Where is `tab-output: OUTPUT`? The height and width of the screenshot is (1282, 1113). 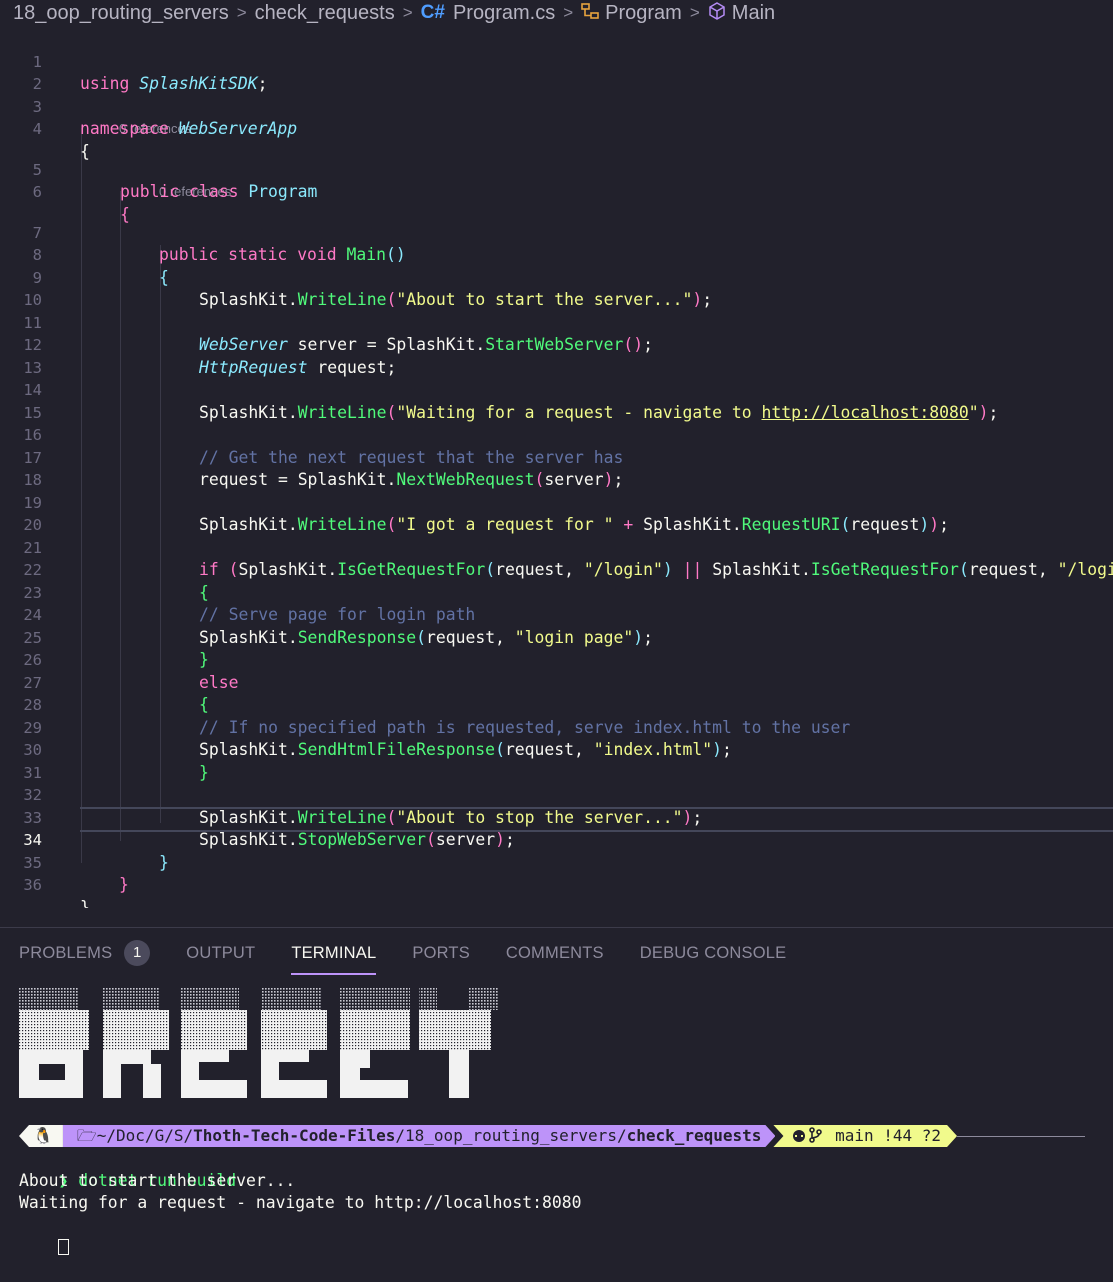
tab-output: OUTPUT is located at coordinates (220, 953).